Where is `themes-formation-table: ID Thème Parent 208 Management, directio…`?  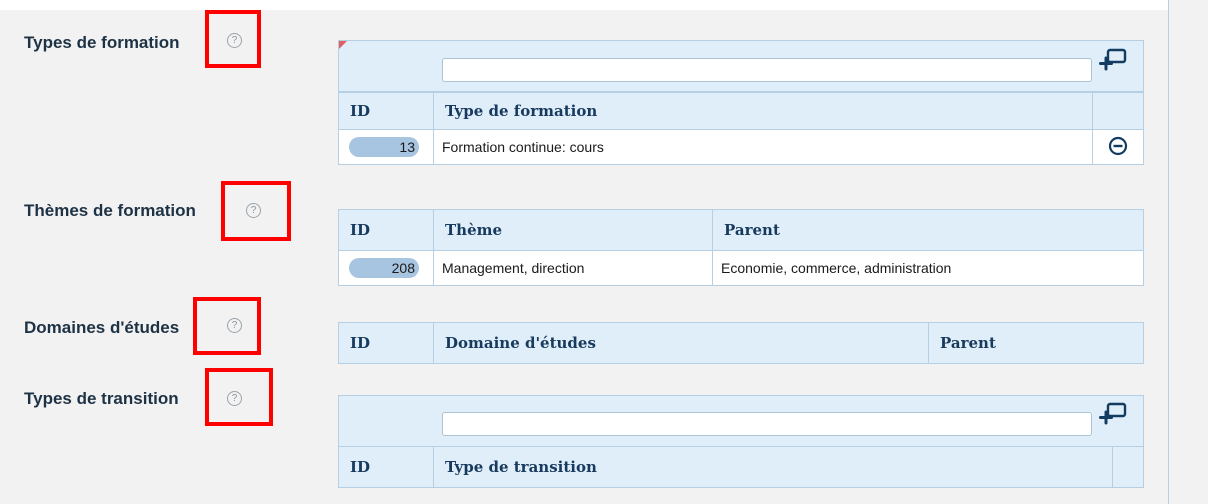
themes-formation-table: ID Thème Parent 208 Management, directio… is located at coordinates (741, 247).